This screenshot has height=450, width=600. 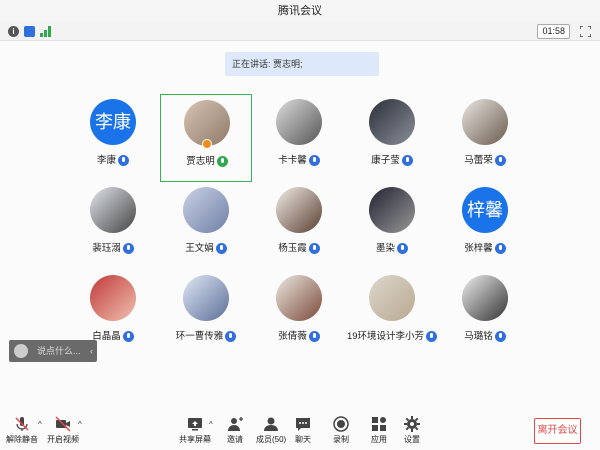 I want to click on window-title: 腾讯会议, so click(x=300, y=11).